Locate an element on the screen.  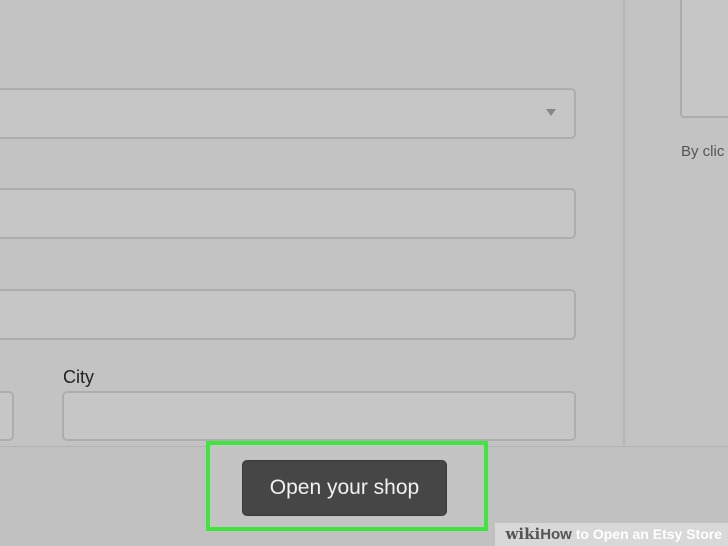
watermark-how: How is located at coordinates (556, 534).